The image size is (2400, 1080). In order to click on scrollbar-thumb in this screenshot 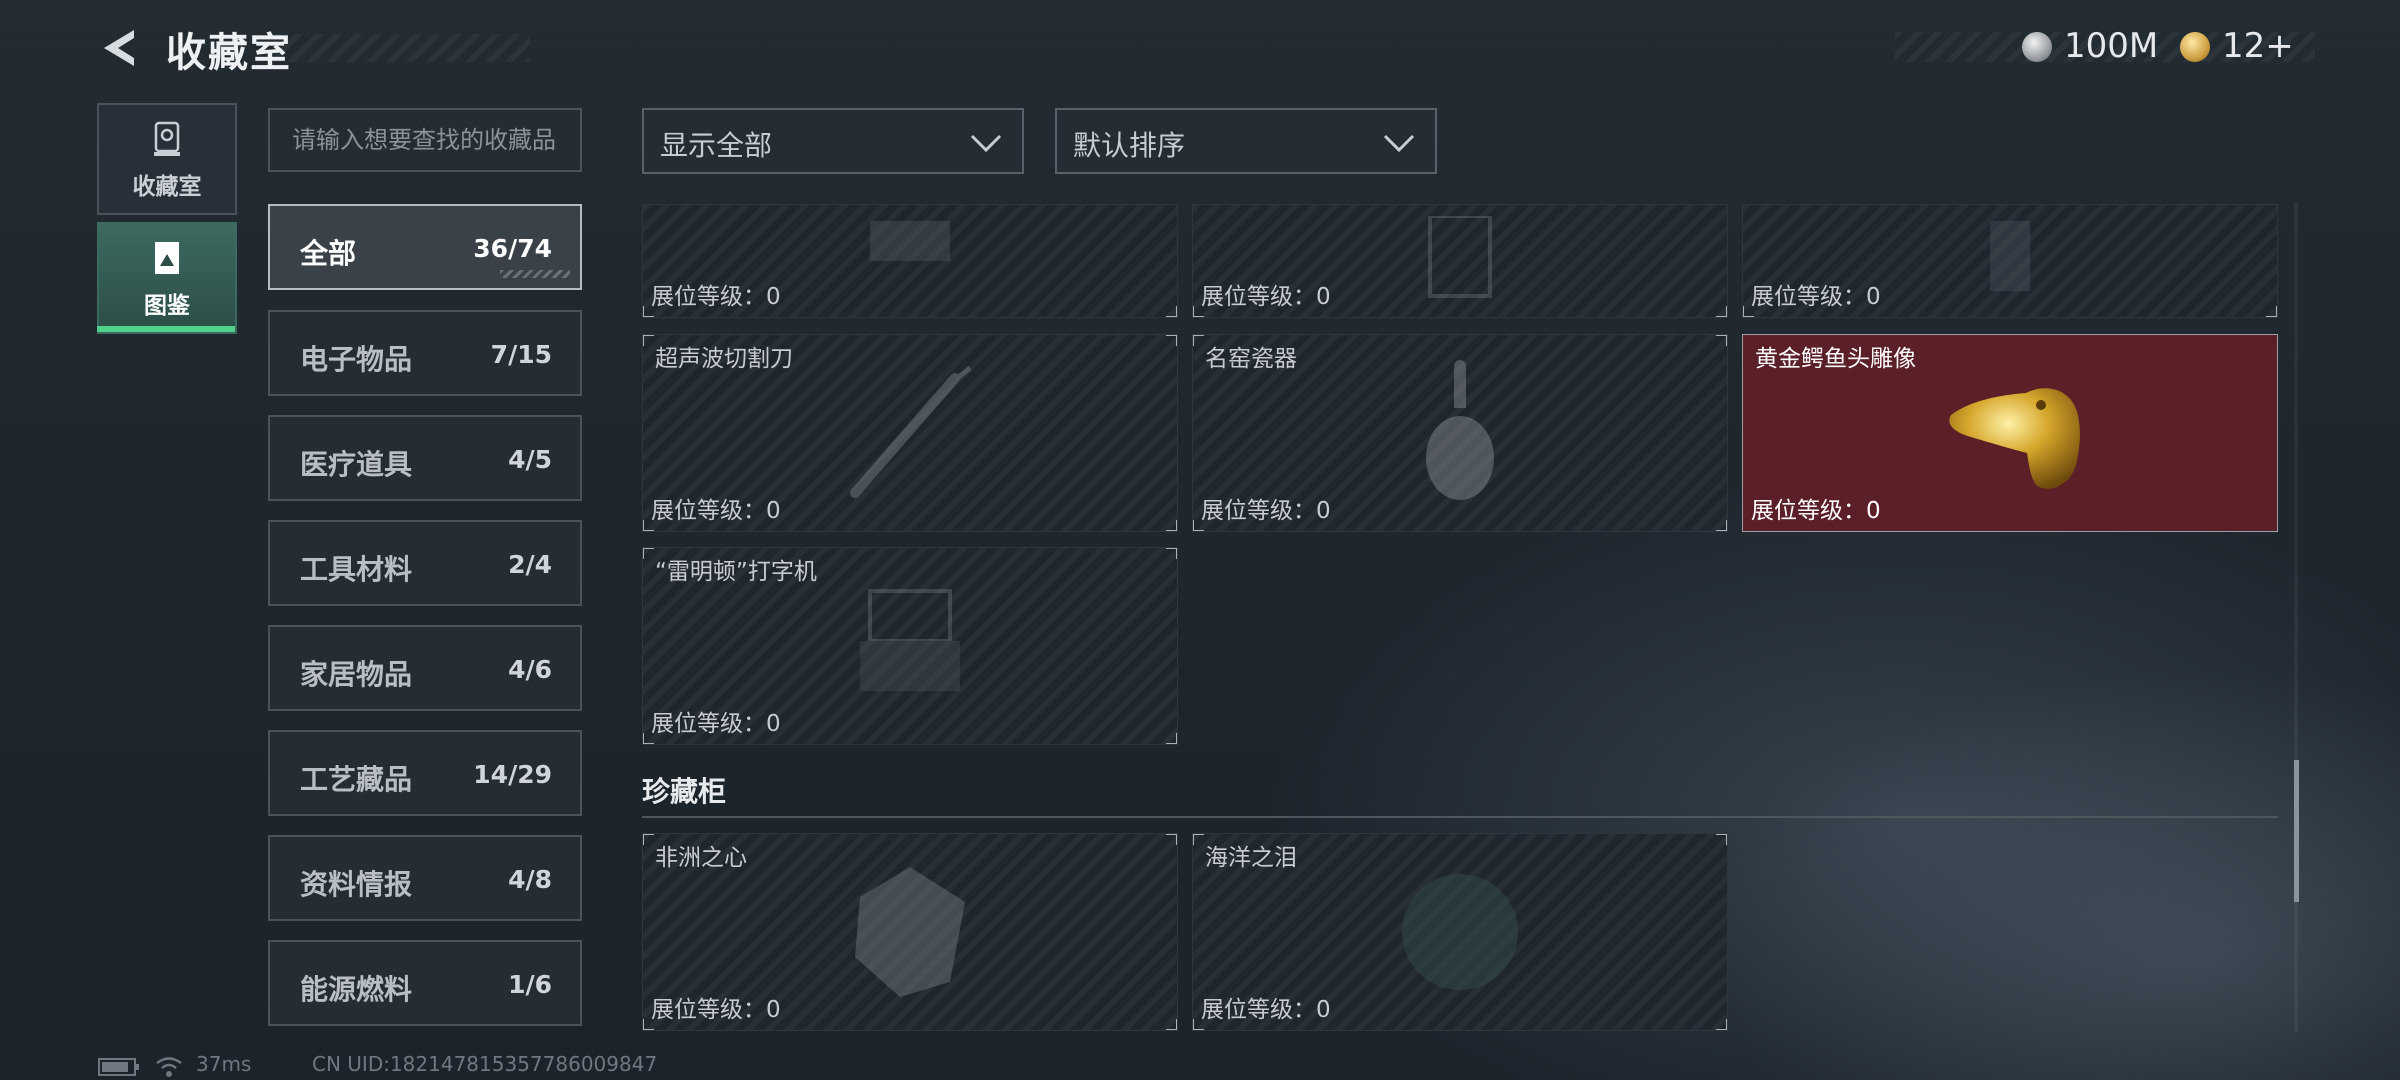, I will do `click(2296, 831)`.